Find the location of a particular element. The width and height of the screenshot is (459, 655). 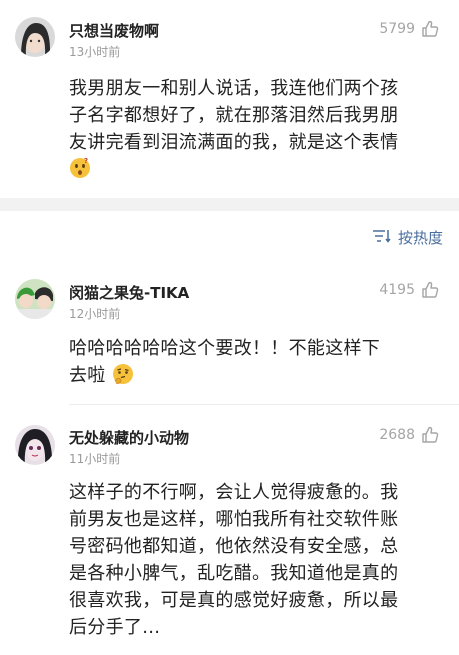

sort-icon is located at coordinates (382, 238).